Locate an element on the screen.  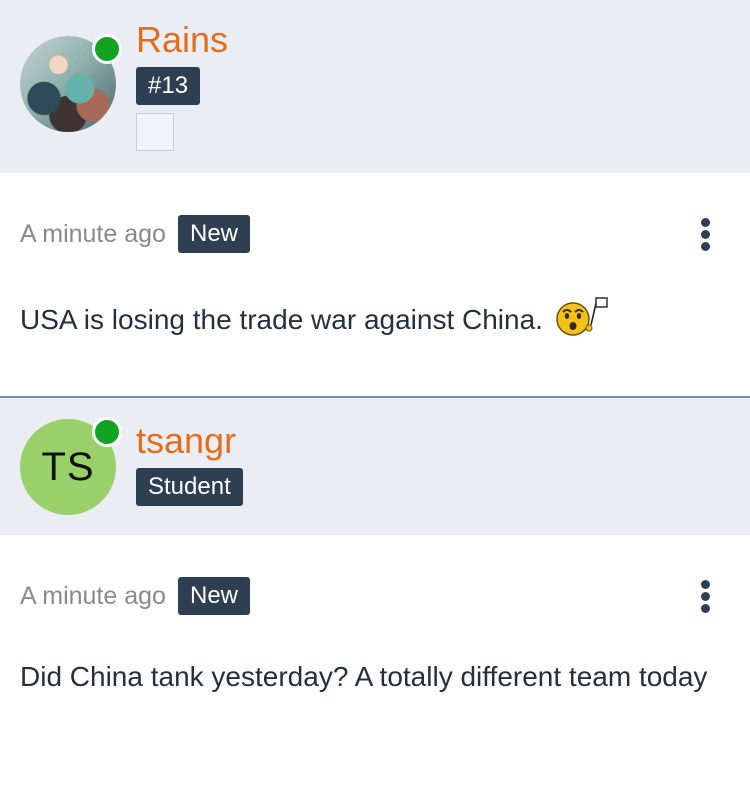
username: tsangr is located at coordinates (186, 441).